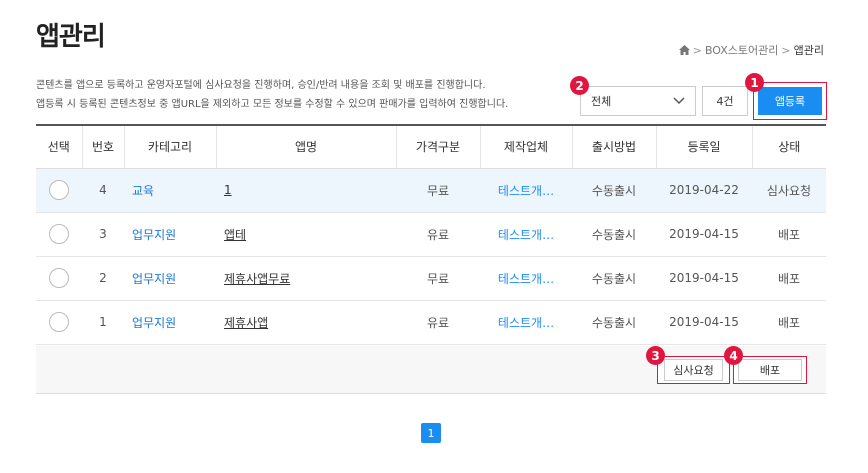  I want to click on chevron-down-icon, so click(679, 101).